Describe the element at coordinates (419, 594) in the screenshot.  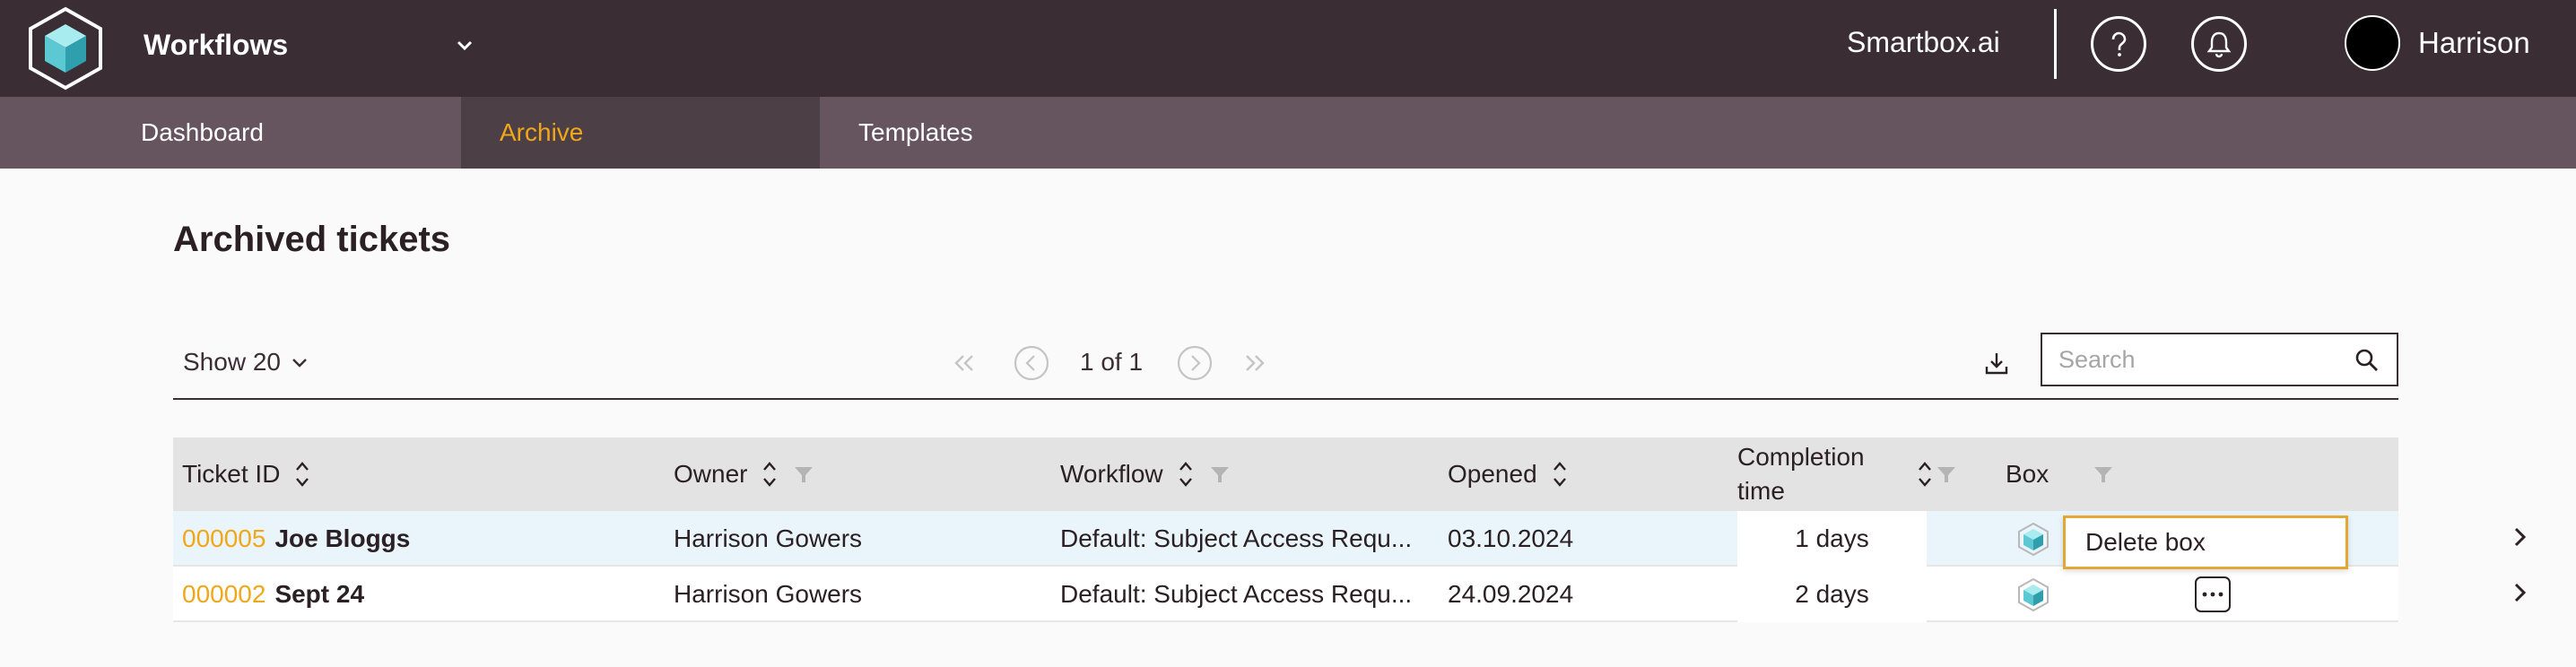
I see `ticket-id-cell: 000002 Sept 24` at that location.